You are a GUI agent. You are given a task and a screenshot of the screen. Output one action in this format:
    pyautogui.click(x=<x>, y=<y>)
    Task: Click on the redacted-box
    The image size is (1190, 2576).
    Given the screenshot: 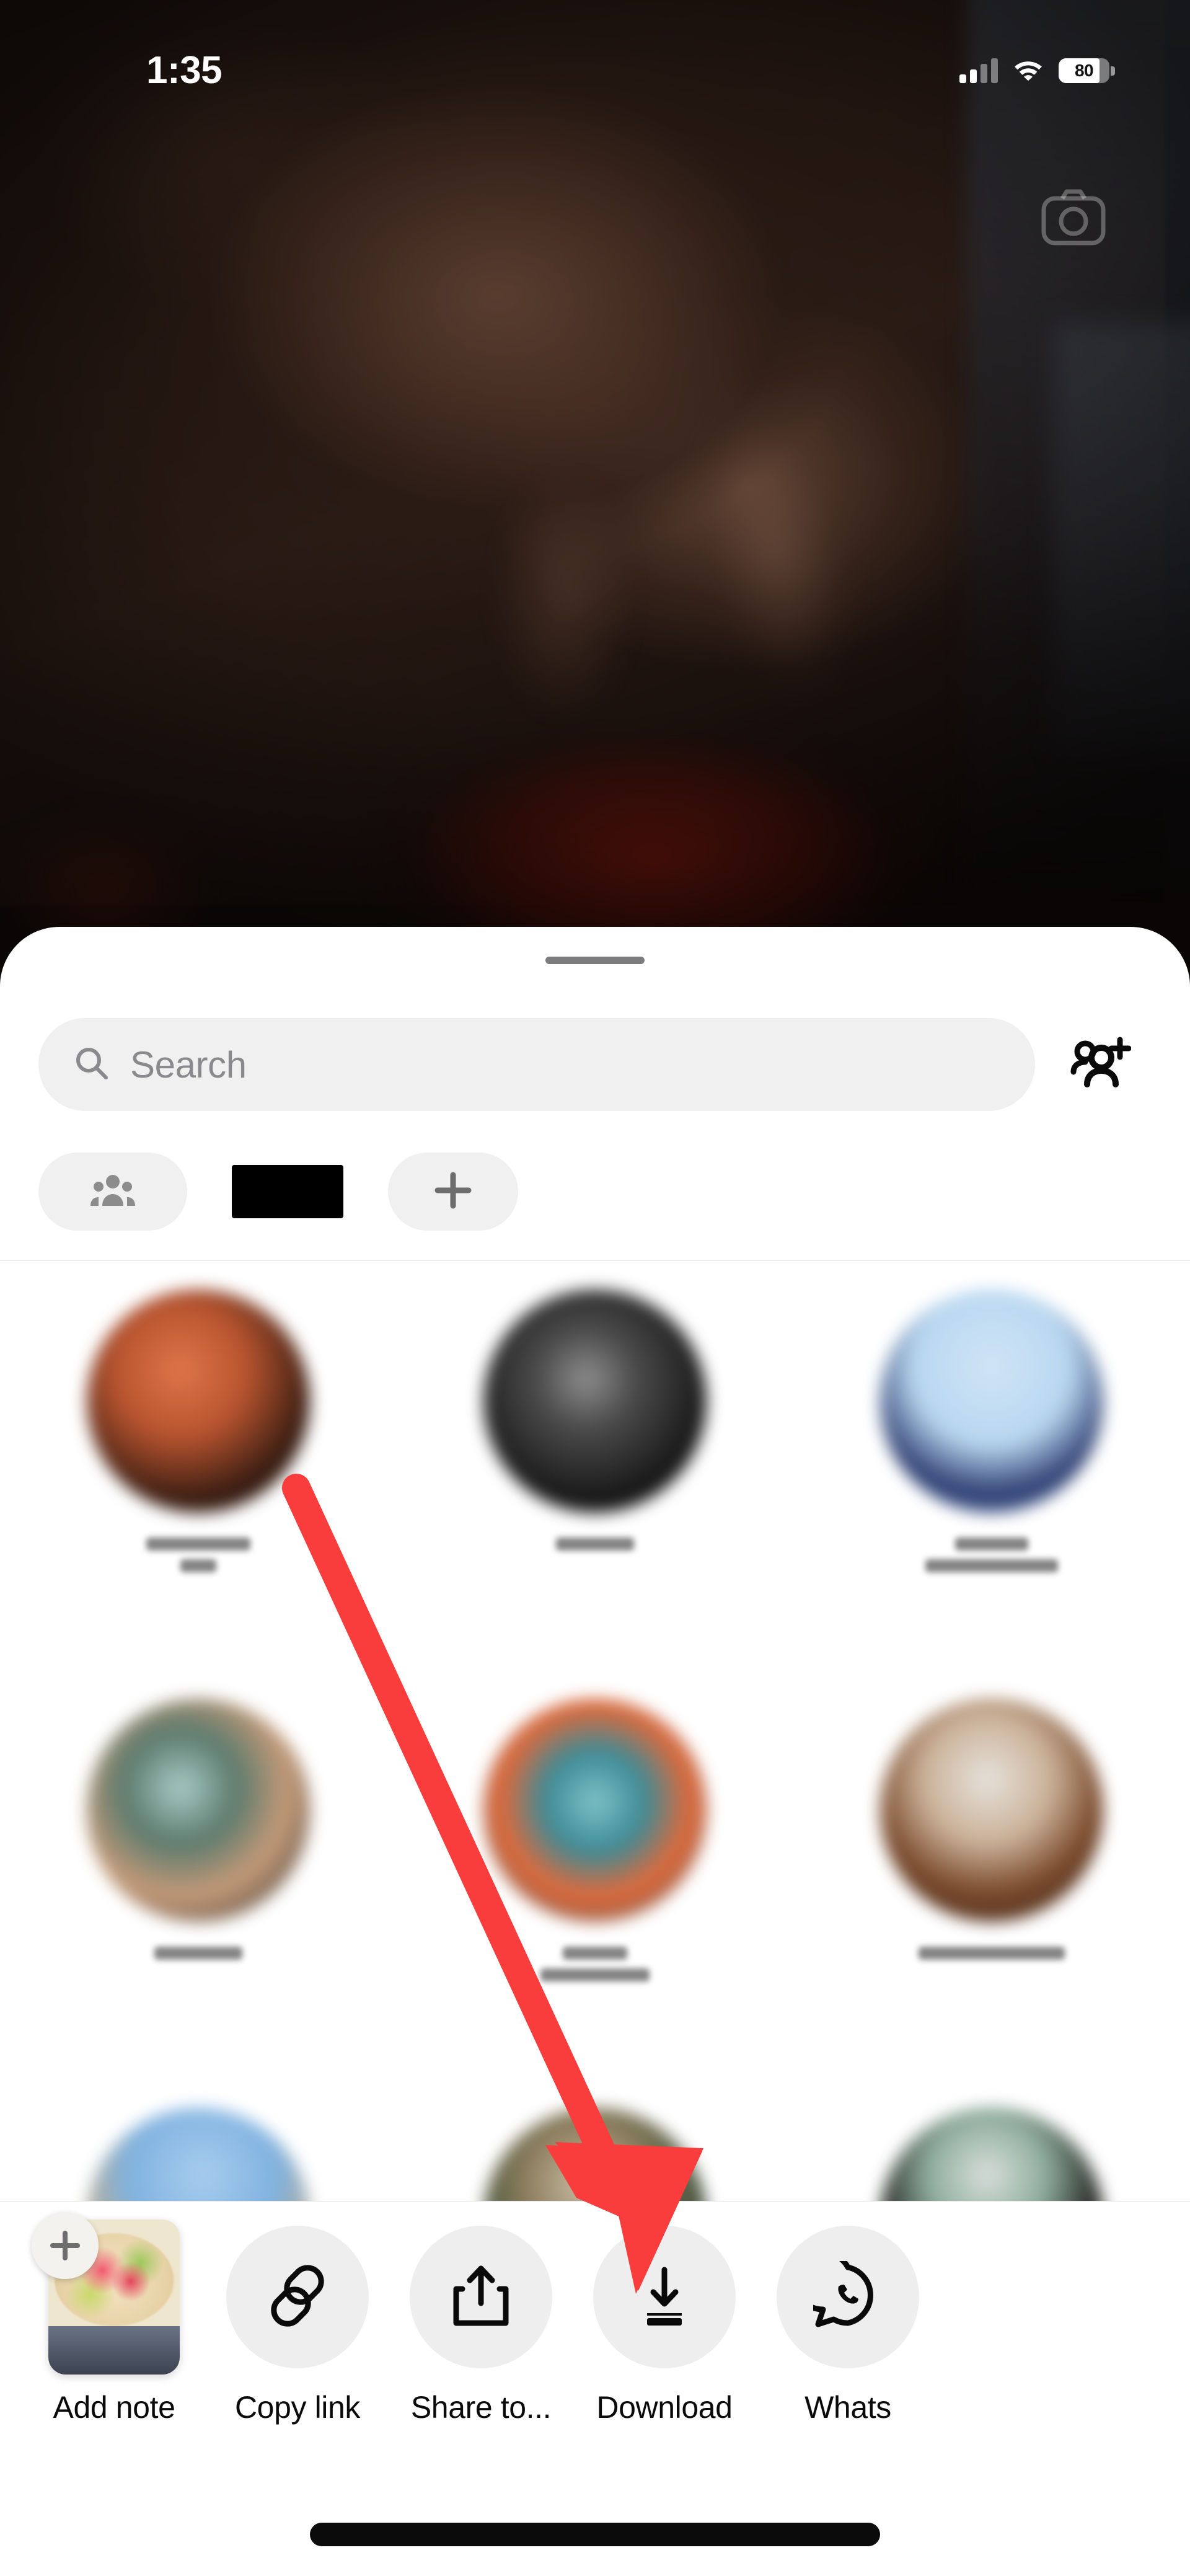 What is the action you would take?
    pyautogui.click(x=287, y=1191)
    